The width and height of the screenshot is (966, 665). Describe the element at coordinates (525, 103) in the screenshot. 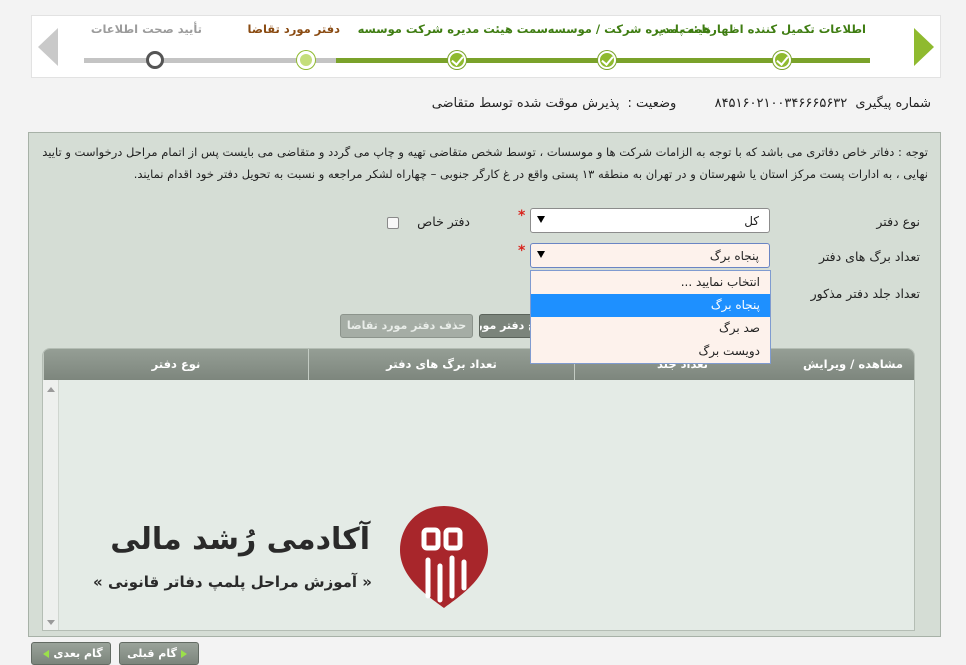

I see `status-value: پذیرش موقت شده توسط متقاضی` at that location.